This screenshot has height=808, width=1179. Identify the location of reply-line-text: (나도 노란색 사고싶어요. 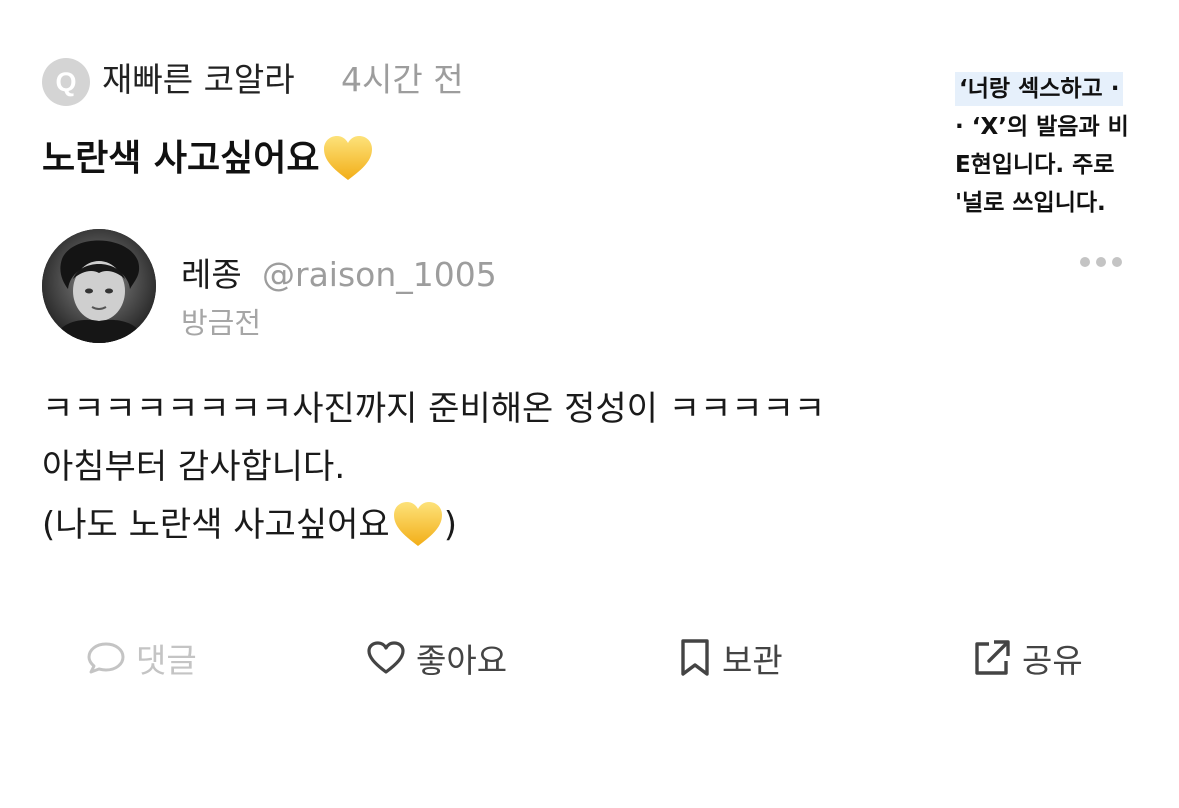
(216, 525).